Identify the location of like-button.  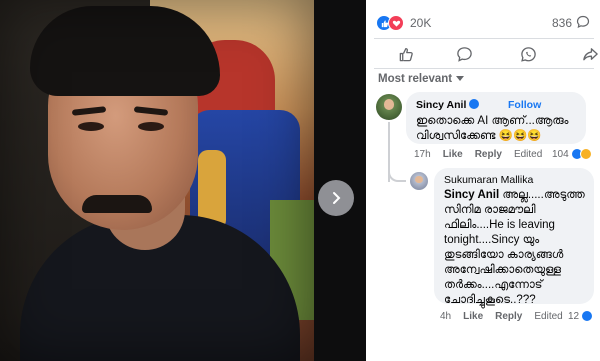
(406, 54).